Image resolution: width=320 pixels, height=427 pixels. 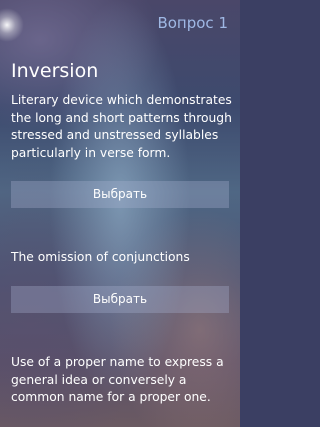 What do you see at coordinates (120, 299) in the screenshot?
I see `option-2-choose-button: Выбрать` at bounding box center [120, 299].